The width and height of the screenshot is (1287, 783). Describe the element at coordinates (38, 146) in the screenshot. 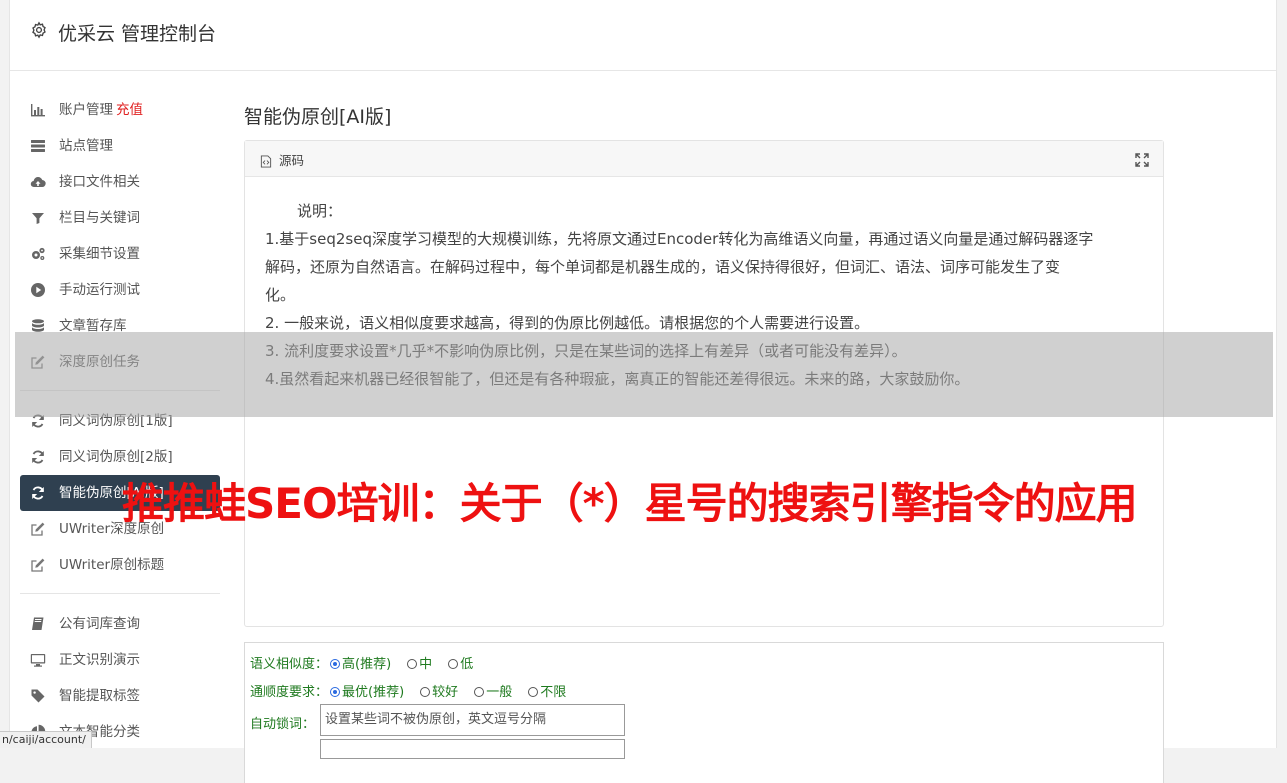

I see `server-icon` at that location.